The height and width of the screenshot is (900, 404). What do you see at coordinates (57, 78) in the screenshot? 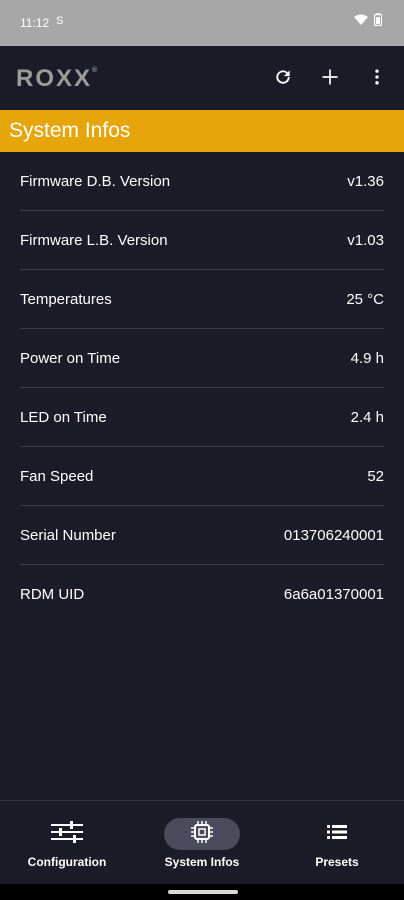
I see `roxx-logo: ROXX®` at bounding box center [57, 78].